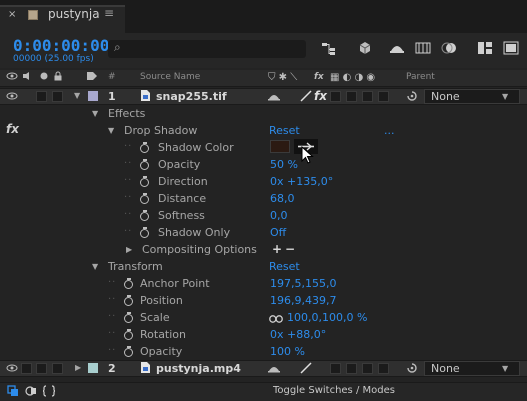 This screenshot has width=527, height=401. I want to click on property-value-opacity: 100 %, so click(287, 351).